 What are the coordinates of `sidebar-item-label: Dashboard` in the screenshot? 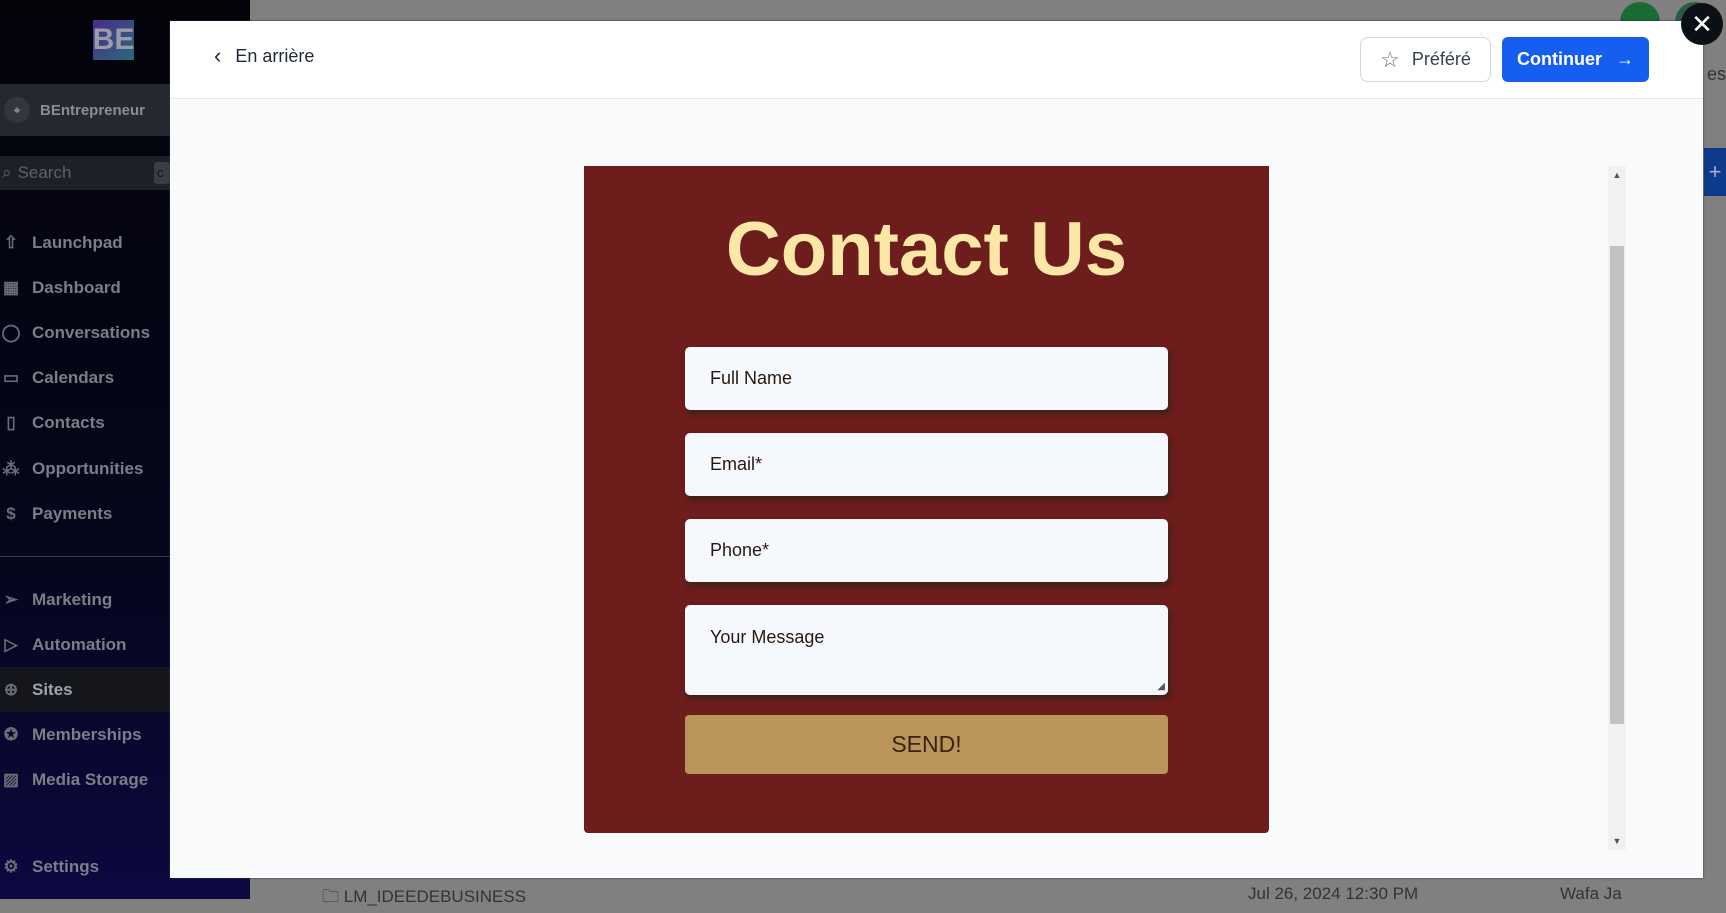 It's located at (76, 287).